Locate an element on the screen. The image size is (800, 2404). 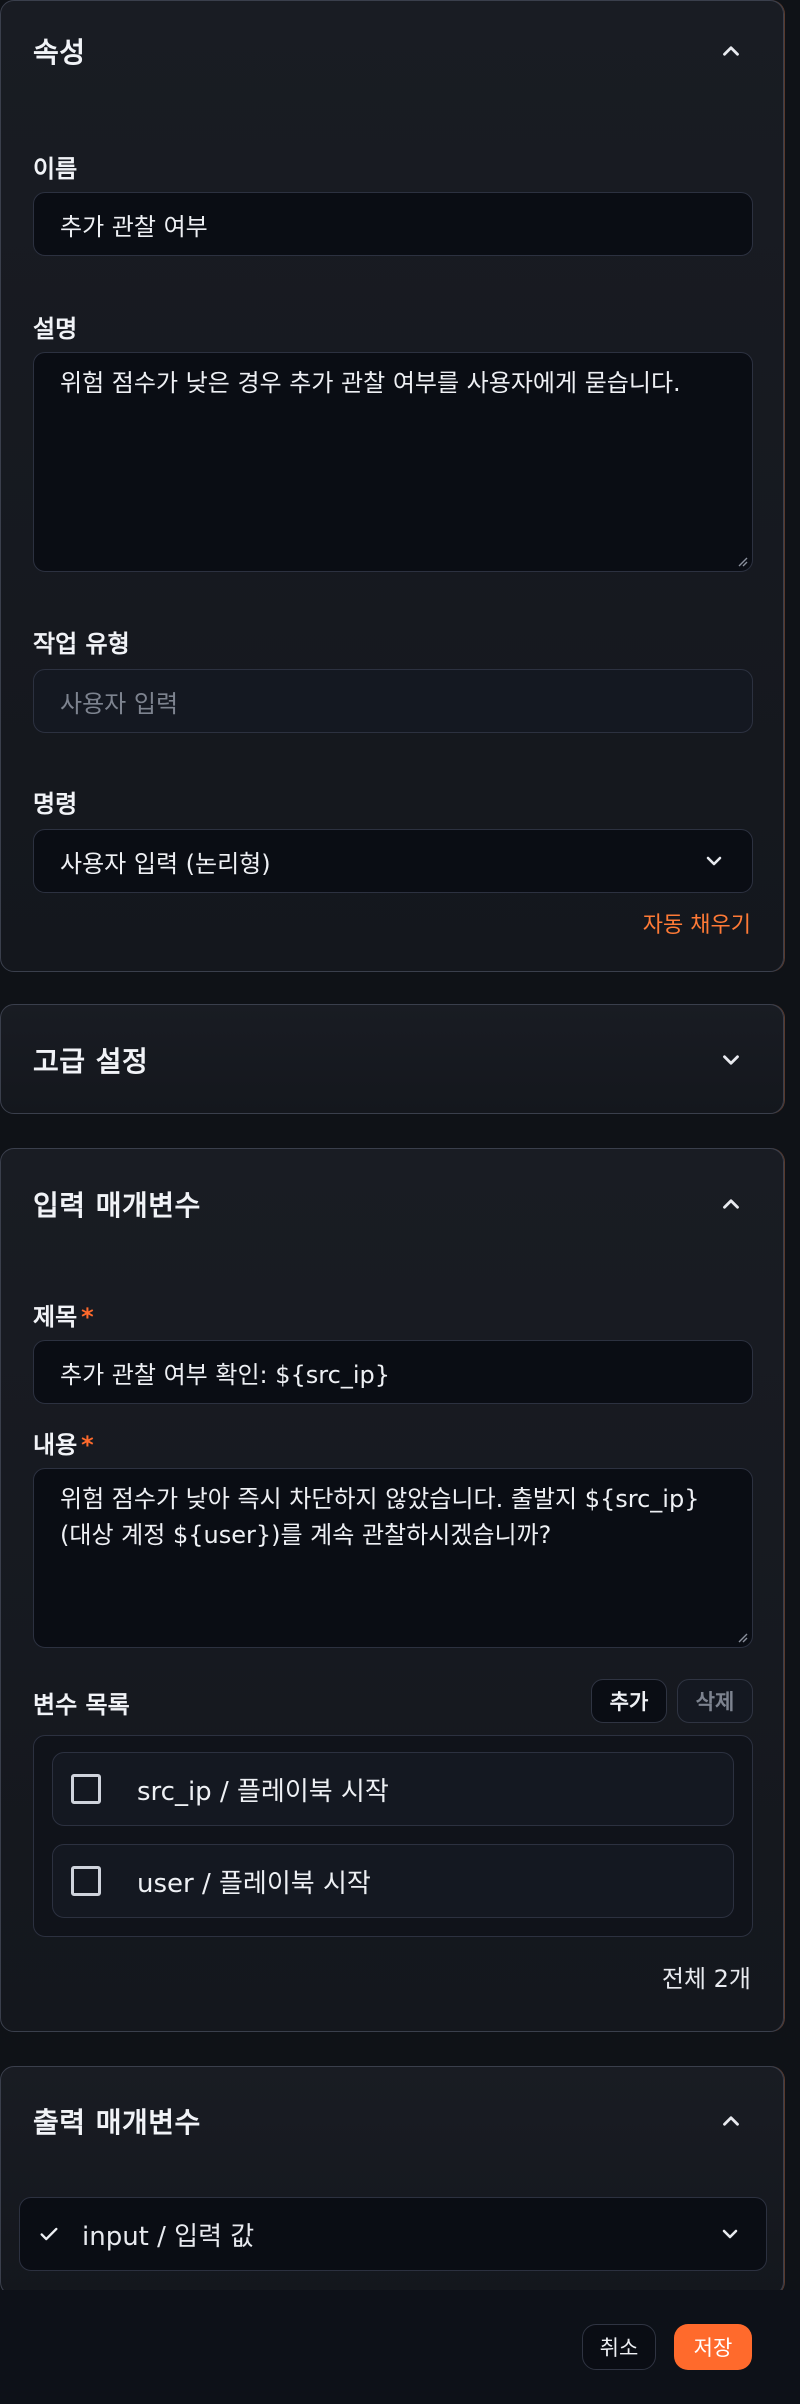
output-param-left: input / 입력 값 is located at coordinates (146, 2234).